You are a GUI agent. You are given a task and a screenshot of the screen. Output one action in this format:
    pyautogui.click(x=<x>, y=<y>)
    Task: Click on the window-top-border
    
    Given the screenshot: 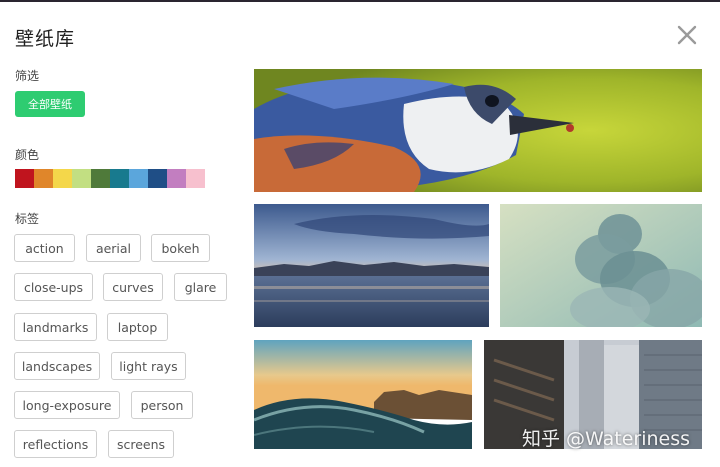 What is the action you would take?
    pyautogui.click(x=360, y=1)
    